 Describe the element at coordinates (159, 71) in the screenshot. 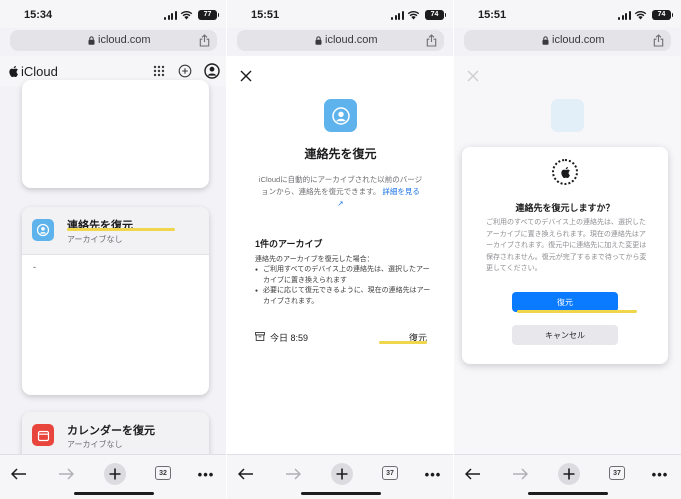

I see `app-grid-icon` at that location.